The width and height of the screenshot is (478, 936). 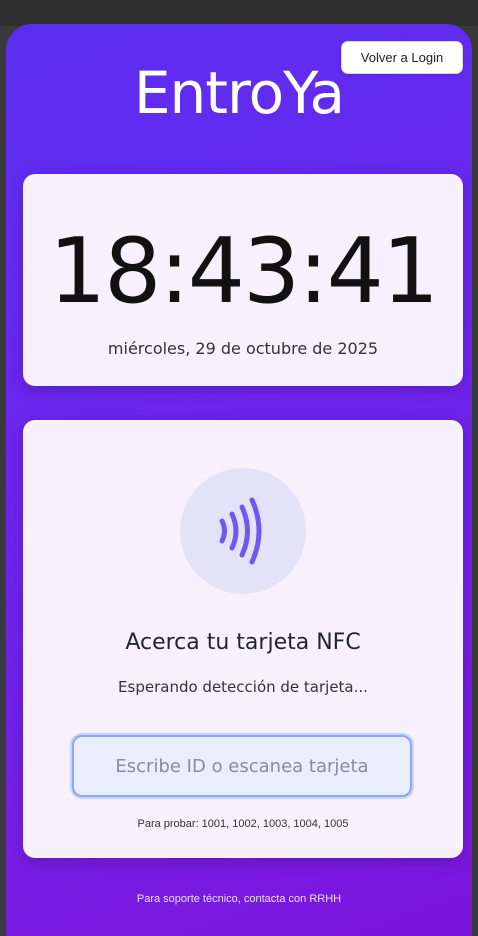 What do you see at coordinates (239, 899) in the screenshot?
I see `support-footer: Para soporte técnico, contacta con RRHH` at bounding box center [239, 899].